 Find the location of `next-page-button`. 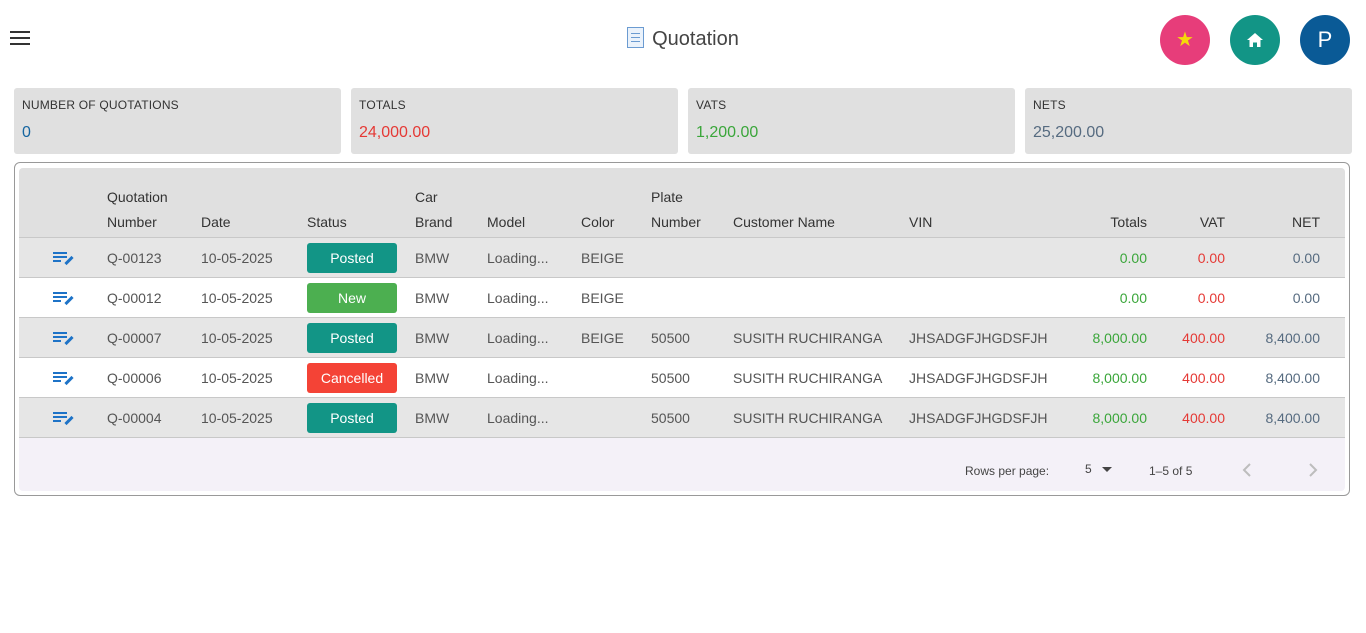

next-page-button is located at coordinates (1313, 470).